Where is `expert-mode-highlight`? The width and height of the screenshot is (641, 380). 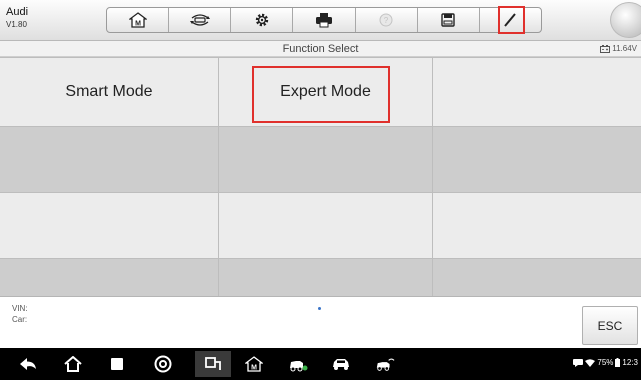 expert-mode-highlight is located at coordinates (321, 94).